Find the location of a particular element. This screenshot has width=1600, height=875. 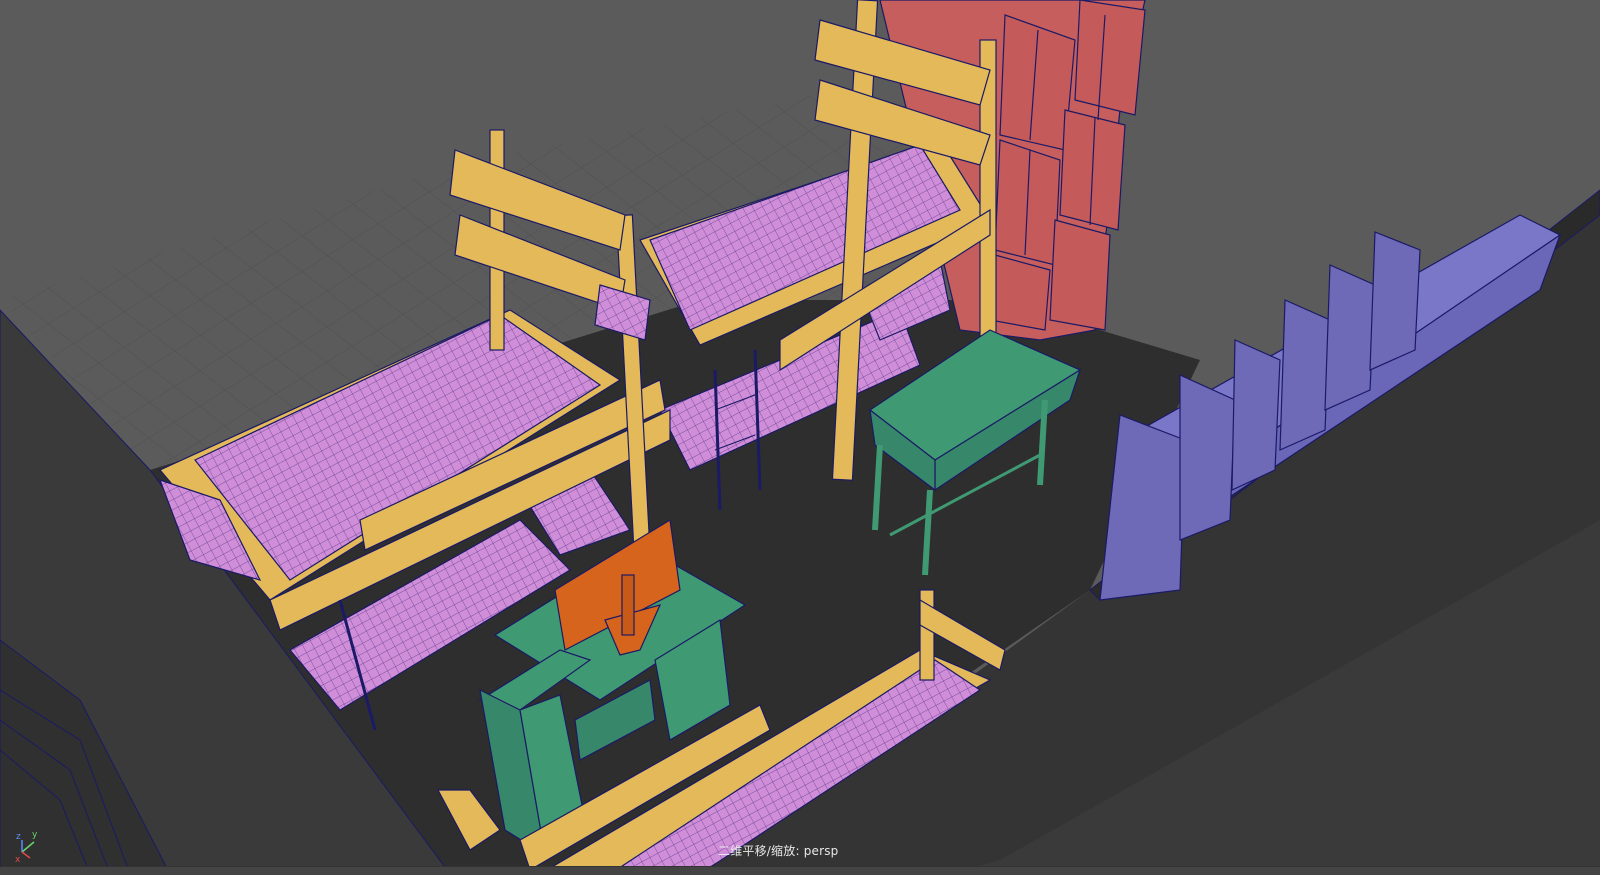

axis-label-z: z is located at coordinates (18, 837).